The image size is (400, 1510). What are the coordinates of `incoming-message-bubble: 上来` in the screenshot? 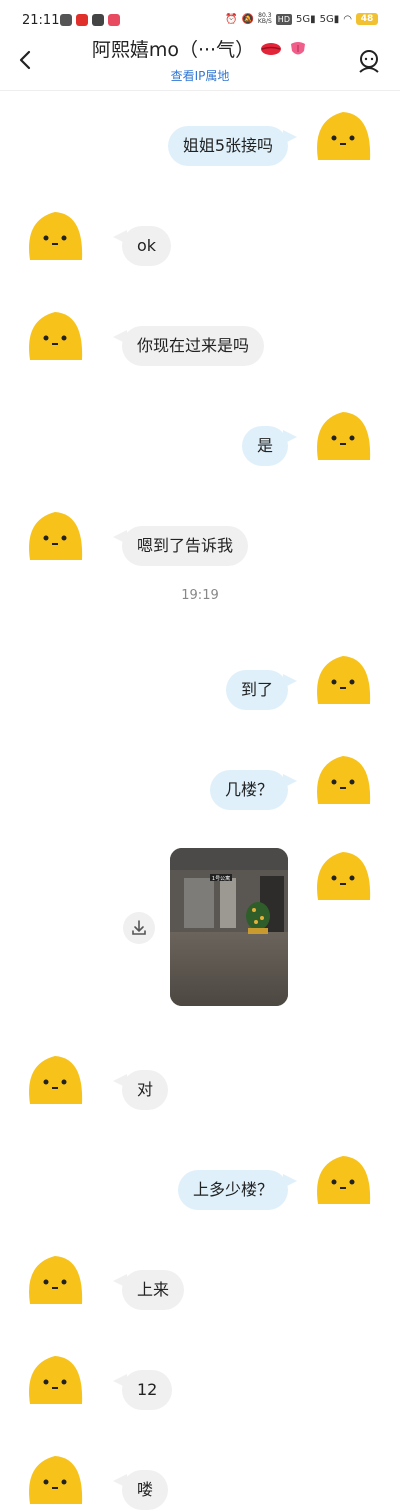 It's located at (153, 1290).